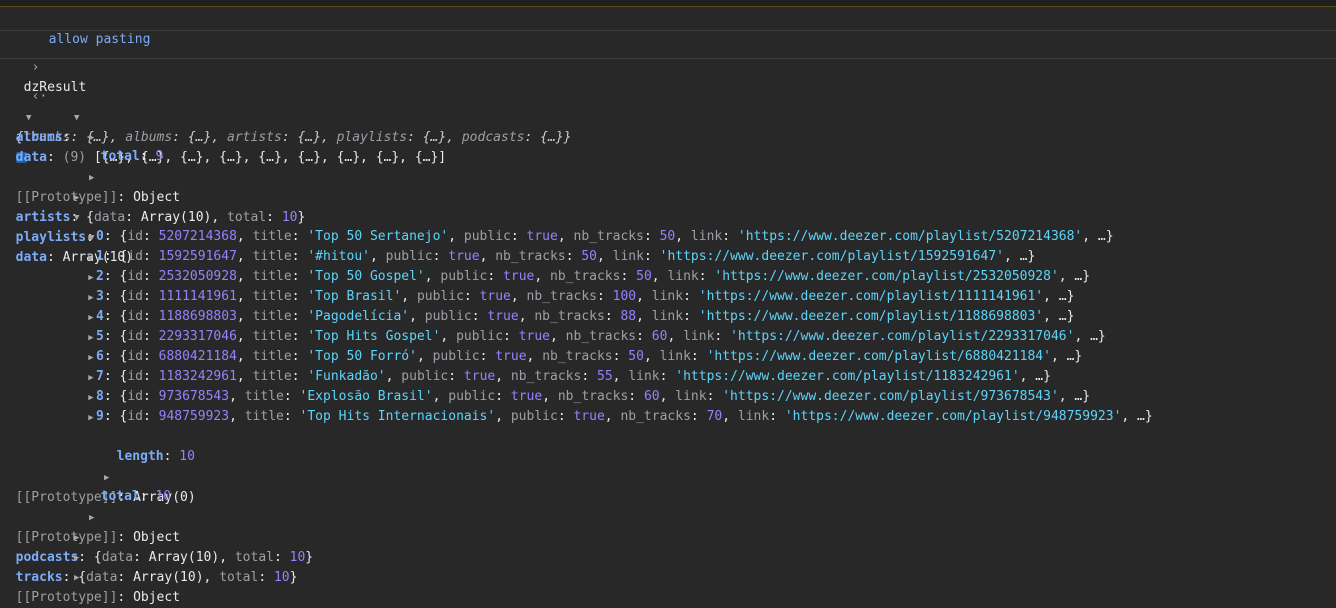  Describe the element at coordinates (136, 496) in the screenshot. I see `playlists-total-row: total: 10` at that location.